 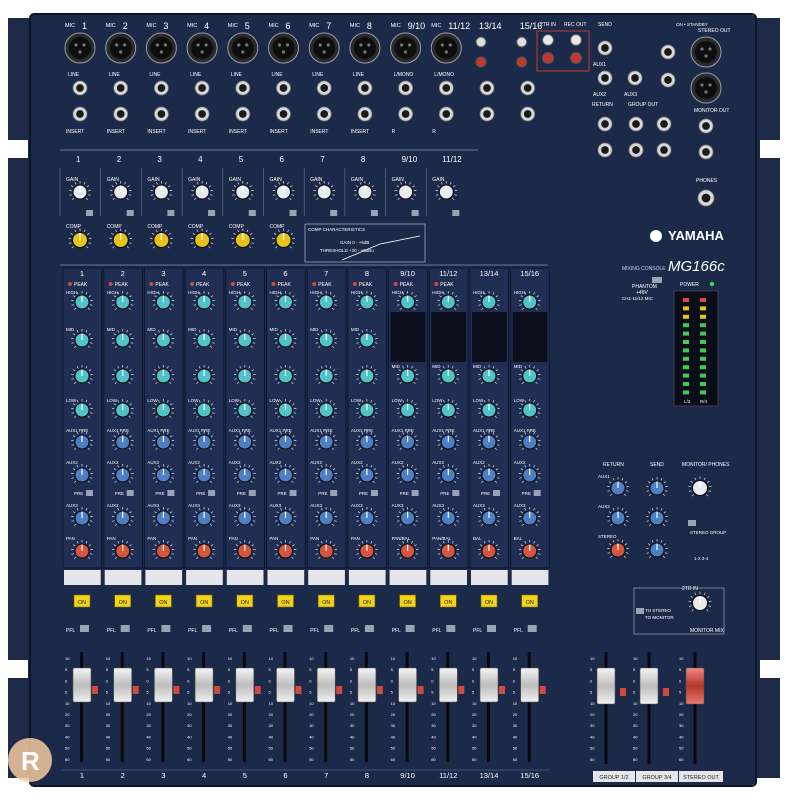 What do you see at coordinates (695, 686) in the screenshot?
I see `stereo-out-fader` at bounding box center [695, 686].